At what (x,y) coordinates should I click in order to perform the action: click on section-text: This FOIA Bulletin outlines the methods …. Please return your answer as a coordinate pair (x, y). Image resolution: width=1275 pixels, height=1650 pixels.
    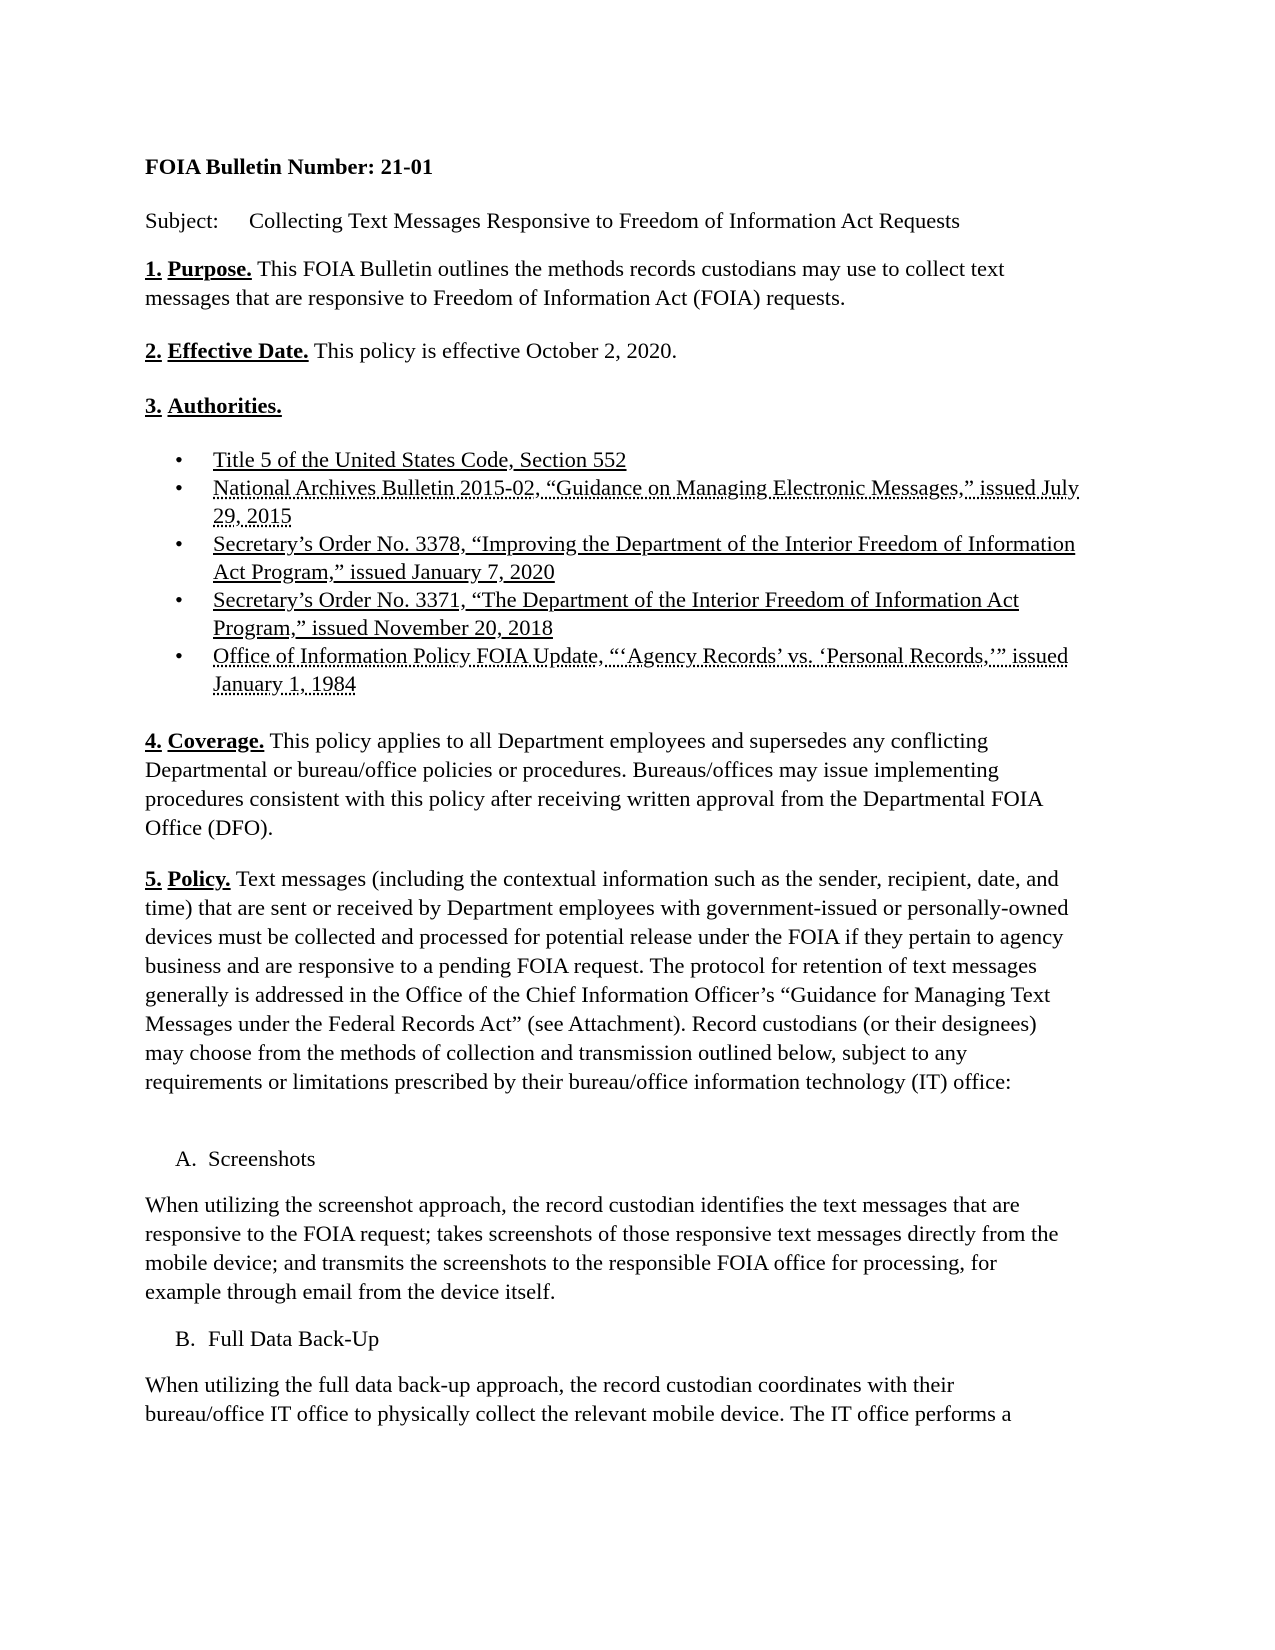
    Looking at the image, I should click on (575, 283).